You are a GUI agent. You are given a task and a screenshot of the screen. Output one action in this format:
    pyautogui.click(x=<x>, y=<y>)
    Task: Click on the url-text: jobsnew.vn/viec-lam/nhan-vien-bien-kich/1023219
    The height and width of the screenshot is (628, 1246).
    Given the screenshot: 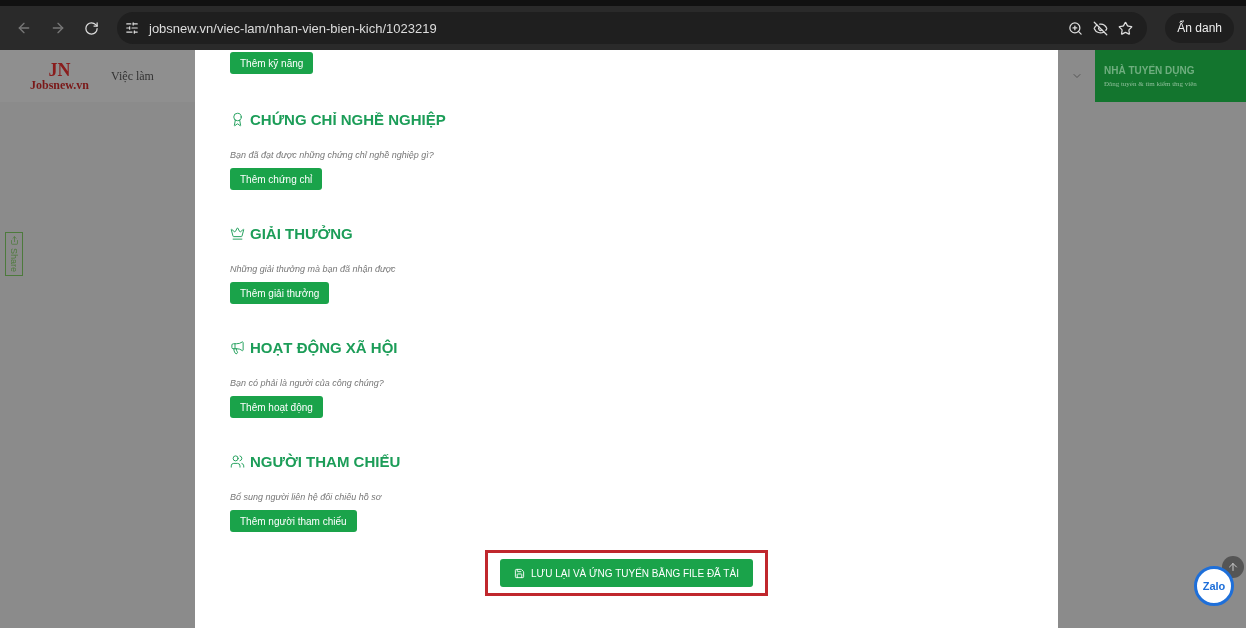 What is the action you would take?
    pyautogui.click(x=293, y=28)
    